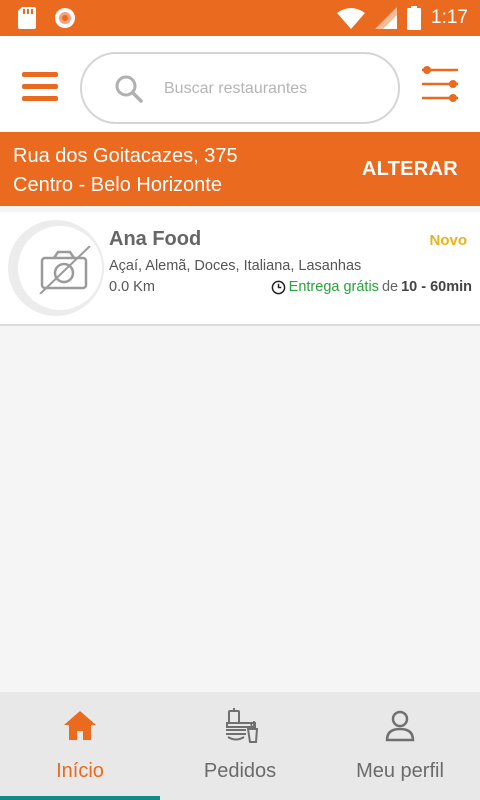 This screenshot has width=480, height=800. Describe the element at coordinates (80, 798) in the screenshot. I see `active-tab-indicator` at that location.